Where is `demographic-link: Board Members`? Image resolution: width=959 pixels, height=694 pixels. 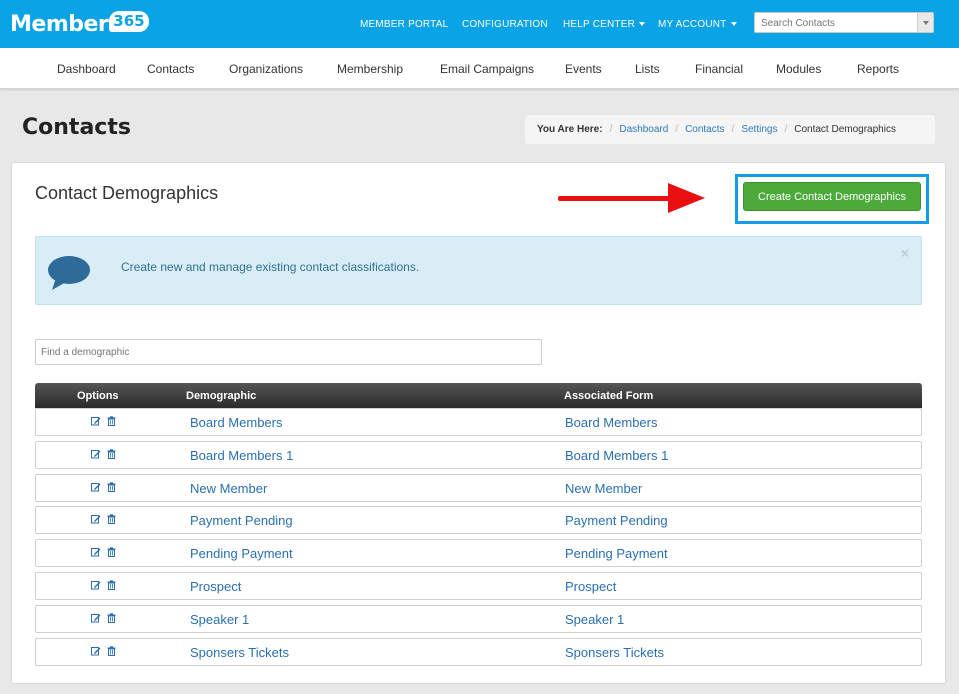
demographic-link: Board Members is located at coordinates (236, 422).